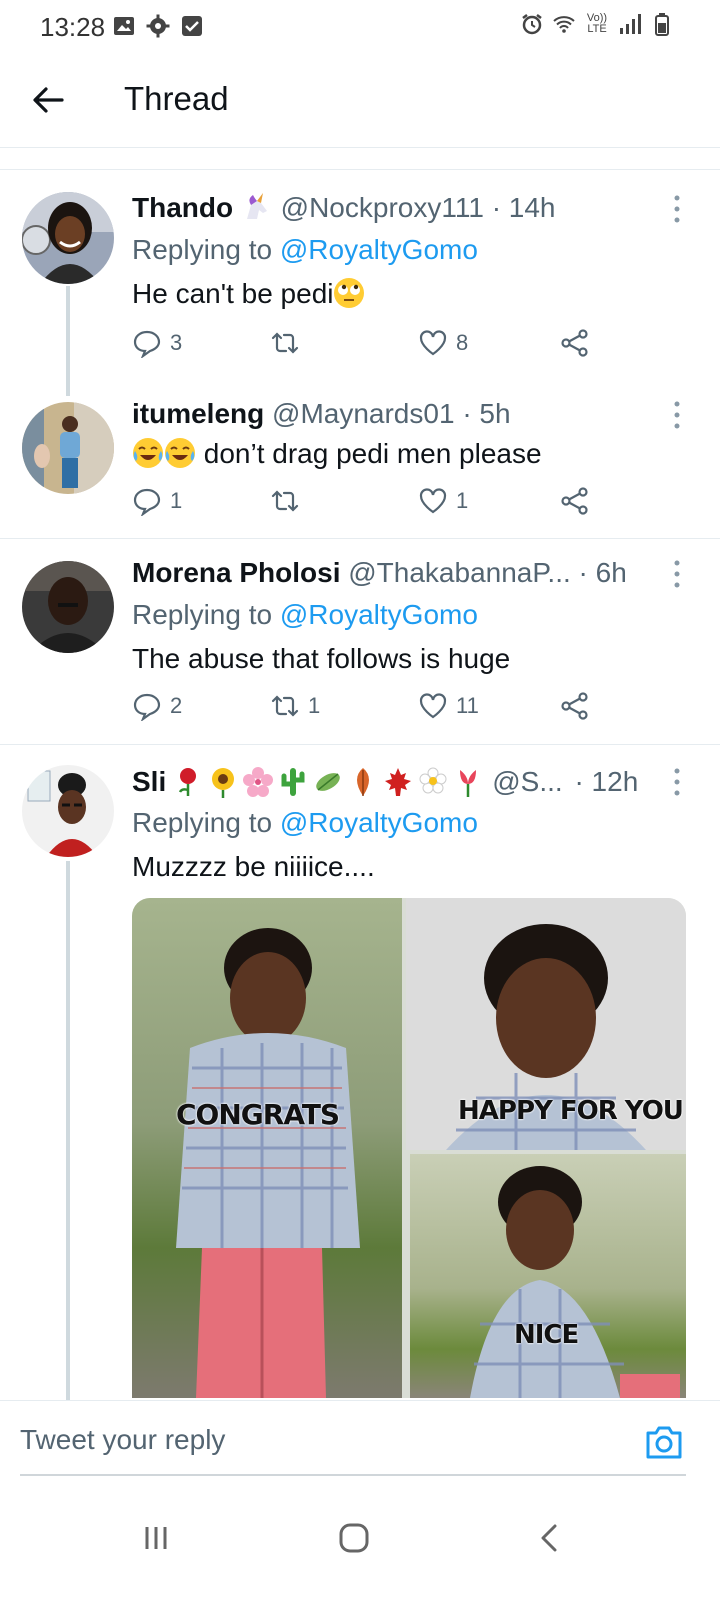 The image size is (720, 1600). I want to click on author-name: itumeleng, so click(198, 413).